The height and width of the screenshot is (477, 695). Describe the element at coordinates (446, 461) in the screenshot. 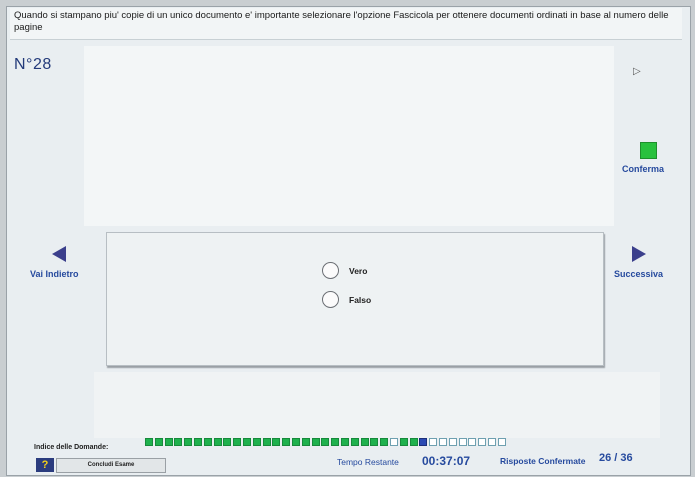

I see `timer: 00:37:07` at that location.